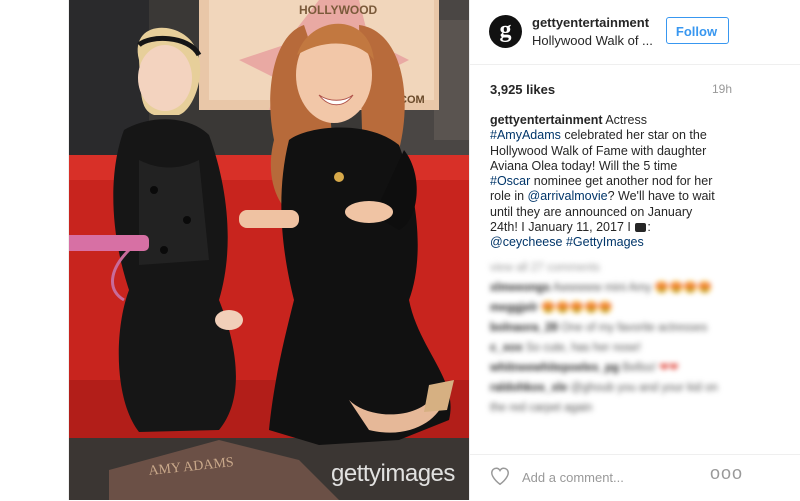 Image resolution: width=800 pixels, height=501 pixels. Describe the element at coordinates (551, 308) in the screenshot. I see `comment-item: meggjelr 😍😍😍😍😍` at that location.